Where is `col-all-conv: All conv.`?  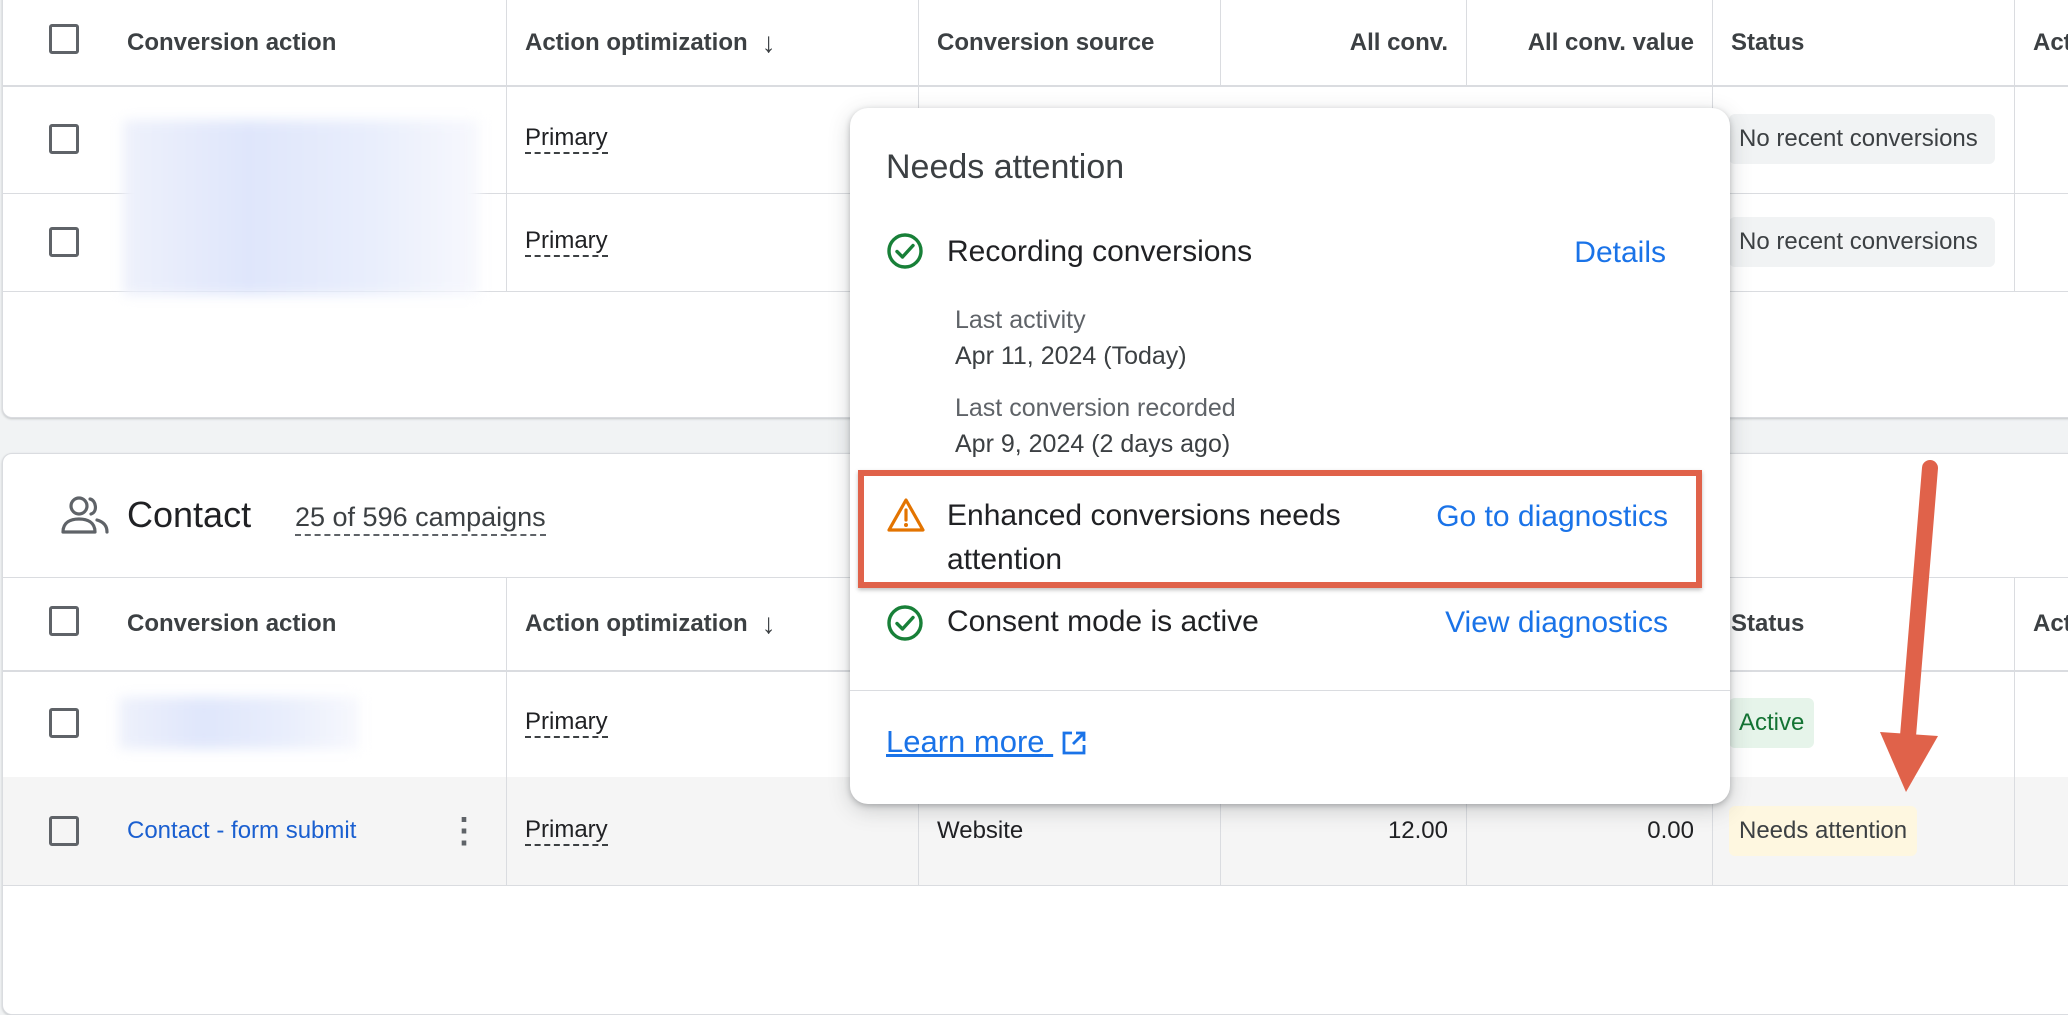 col-all-conv: All conv. is located at coordinates (1334, 42).